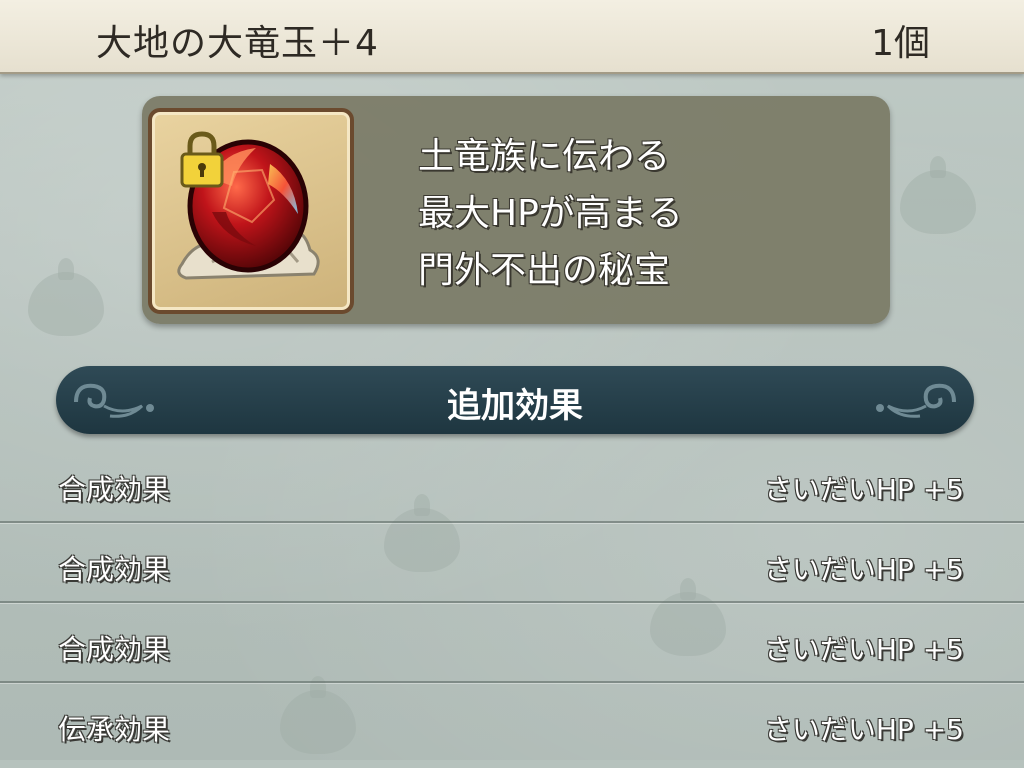 This screenshot has width=1024, height=768. I want to click on ornament-right-icon, so click(916, 400).